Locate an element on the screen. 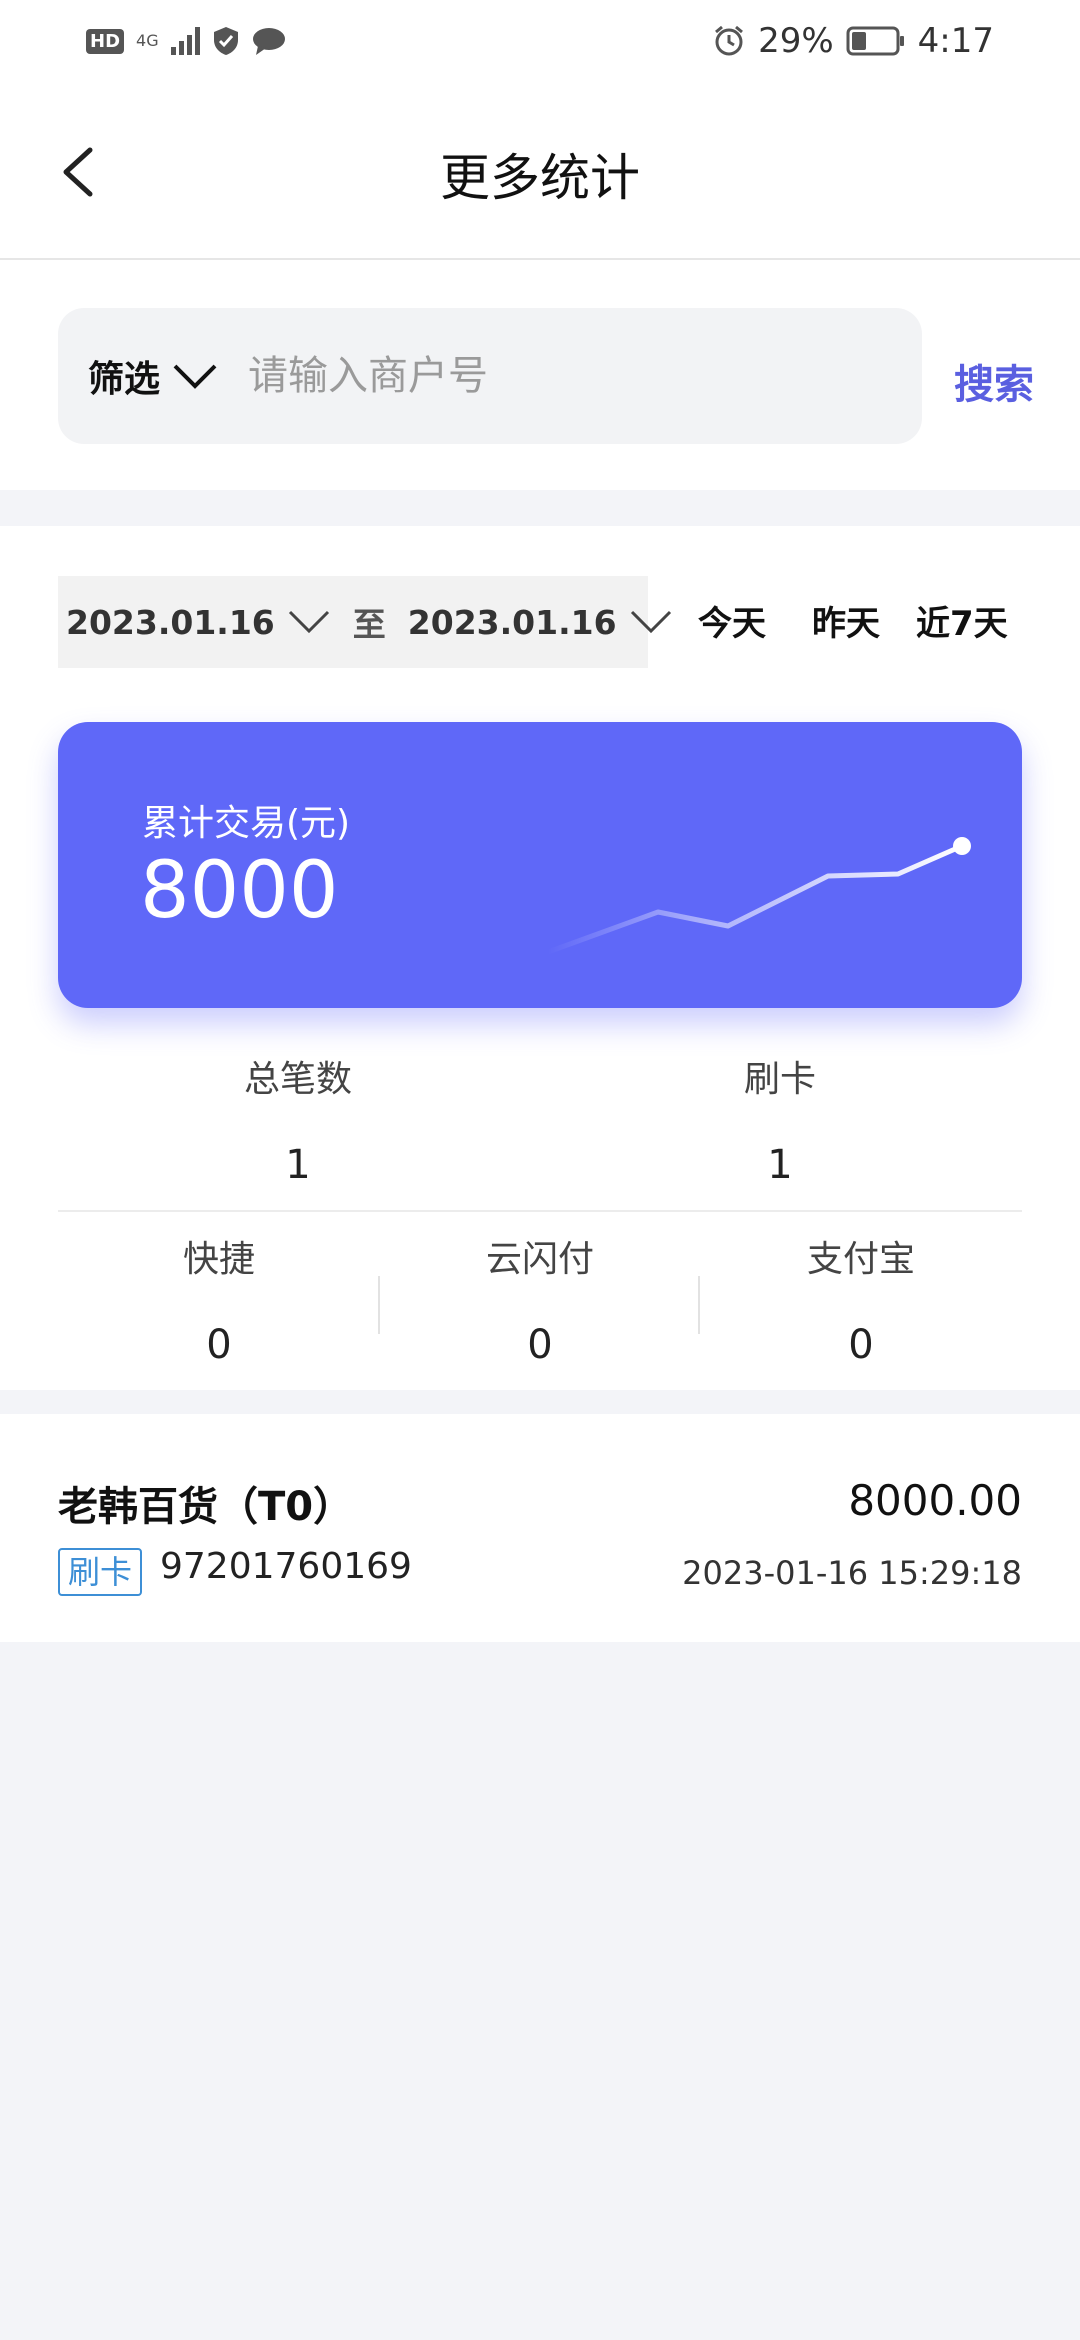  merchant-search-input is located at coordinates (548, 376).